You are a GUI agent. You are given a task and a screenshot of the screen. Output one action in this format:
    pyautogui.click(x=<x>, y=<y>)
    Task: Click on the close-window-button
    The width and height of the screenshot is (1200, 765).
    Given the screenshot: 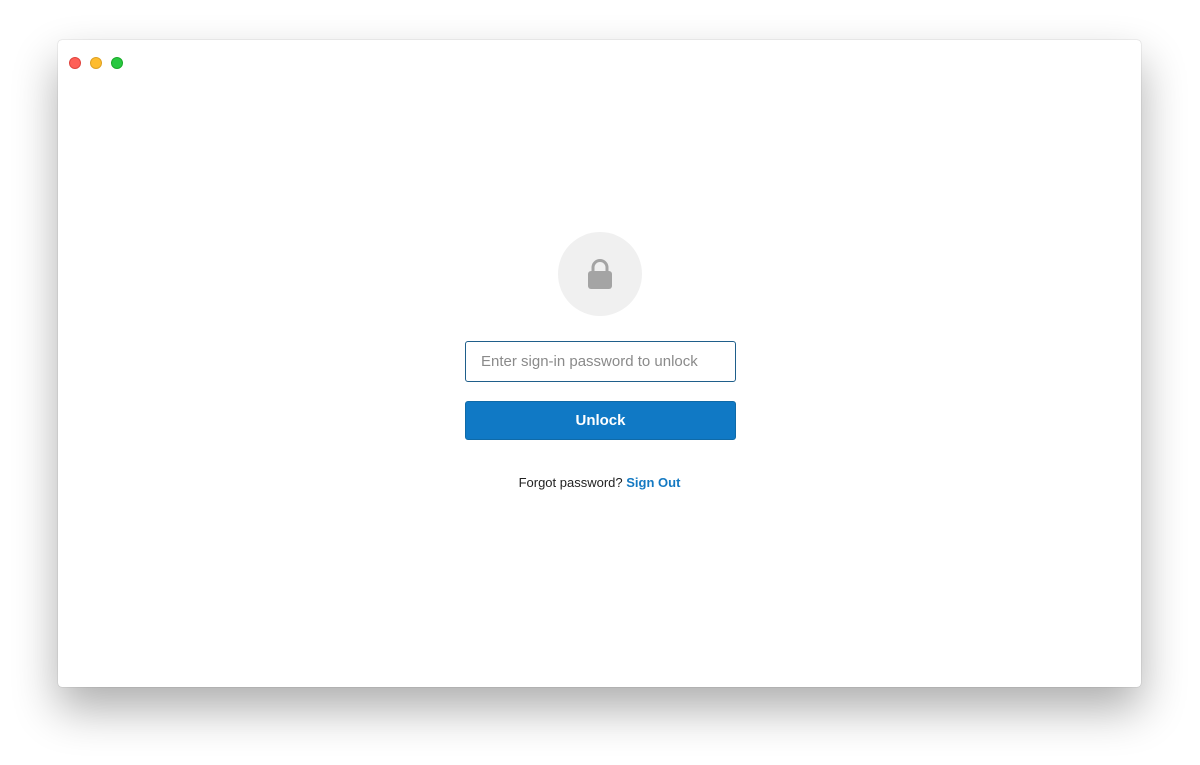 What is the action you would take?
    pyautogui.click(x=75, y=63)
    